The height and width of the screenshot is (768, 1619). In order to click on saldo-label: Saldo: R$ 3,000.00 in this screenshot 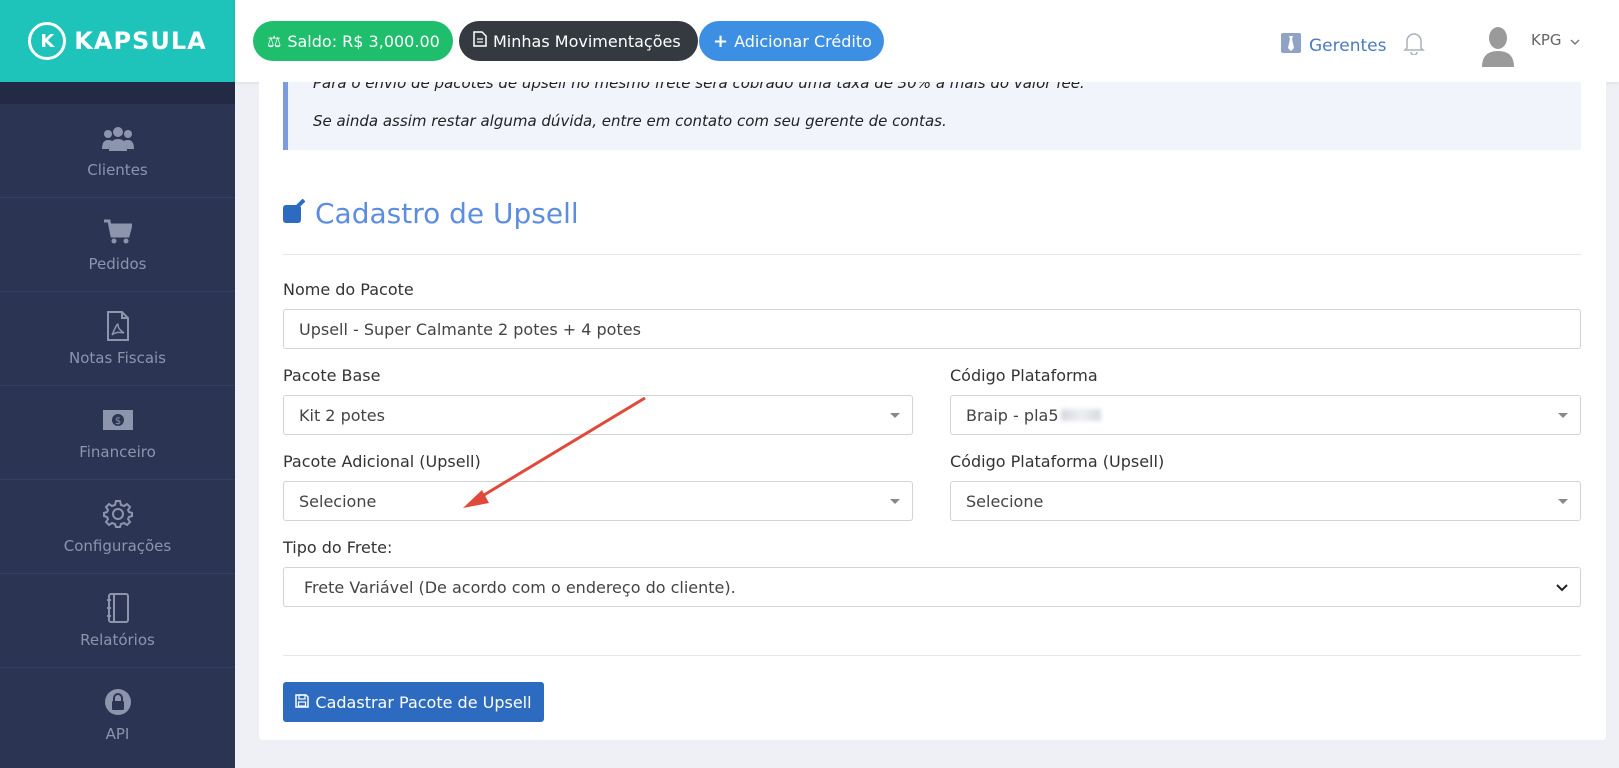, I will do `click(363, 41)`.